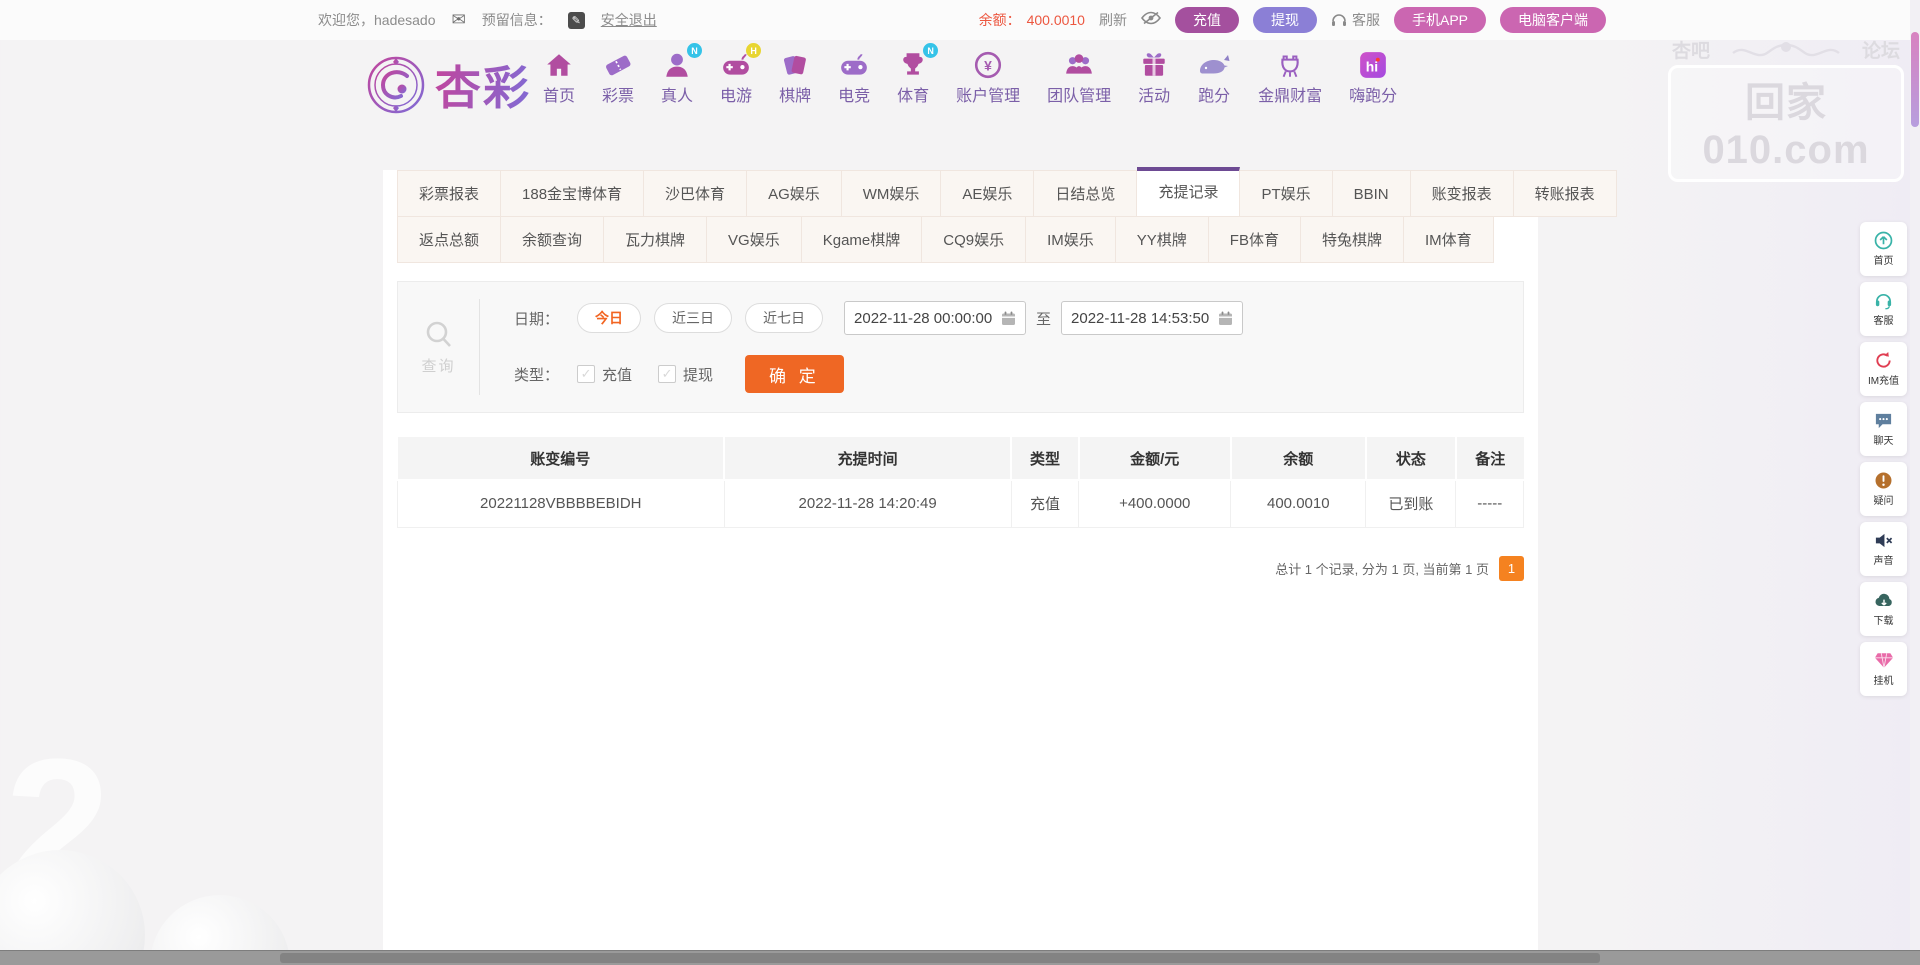  I want to click on rail-question: 疑问, so click(1883, 489).